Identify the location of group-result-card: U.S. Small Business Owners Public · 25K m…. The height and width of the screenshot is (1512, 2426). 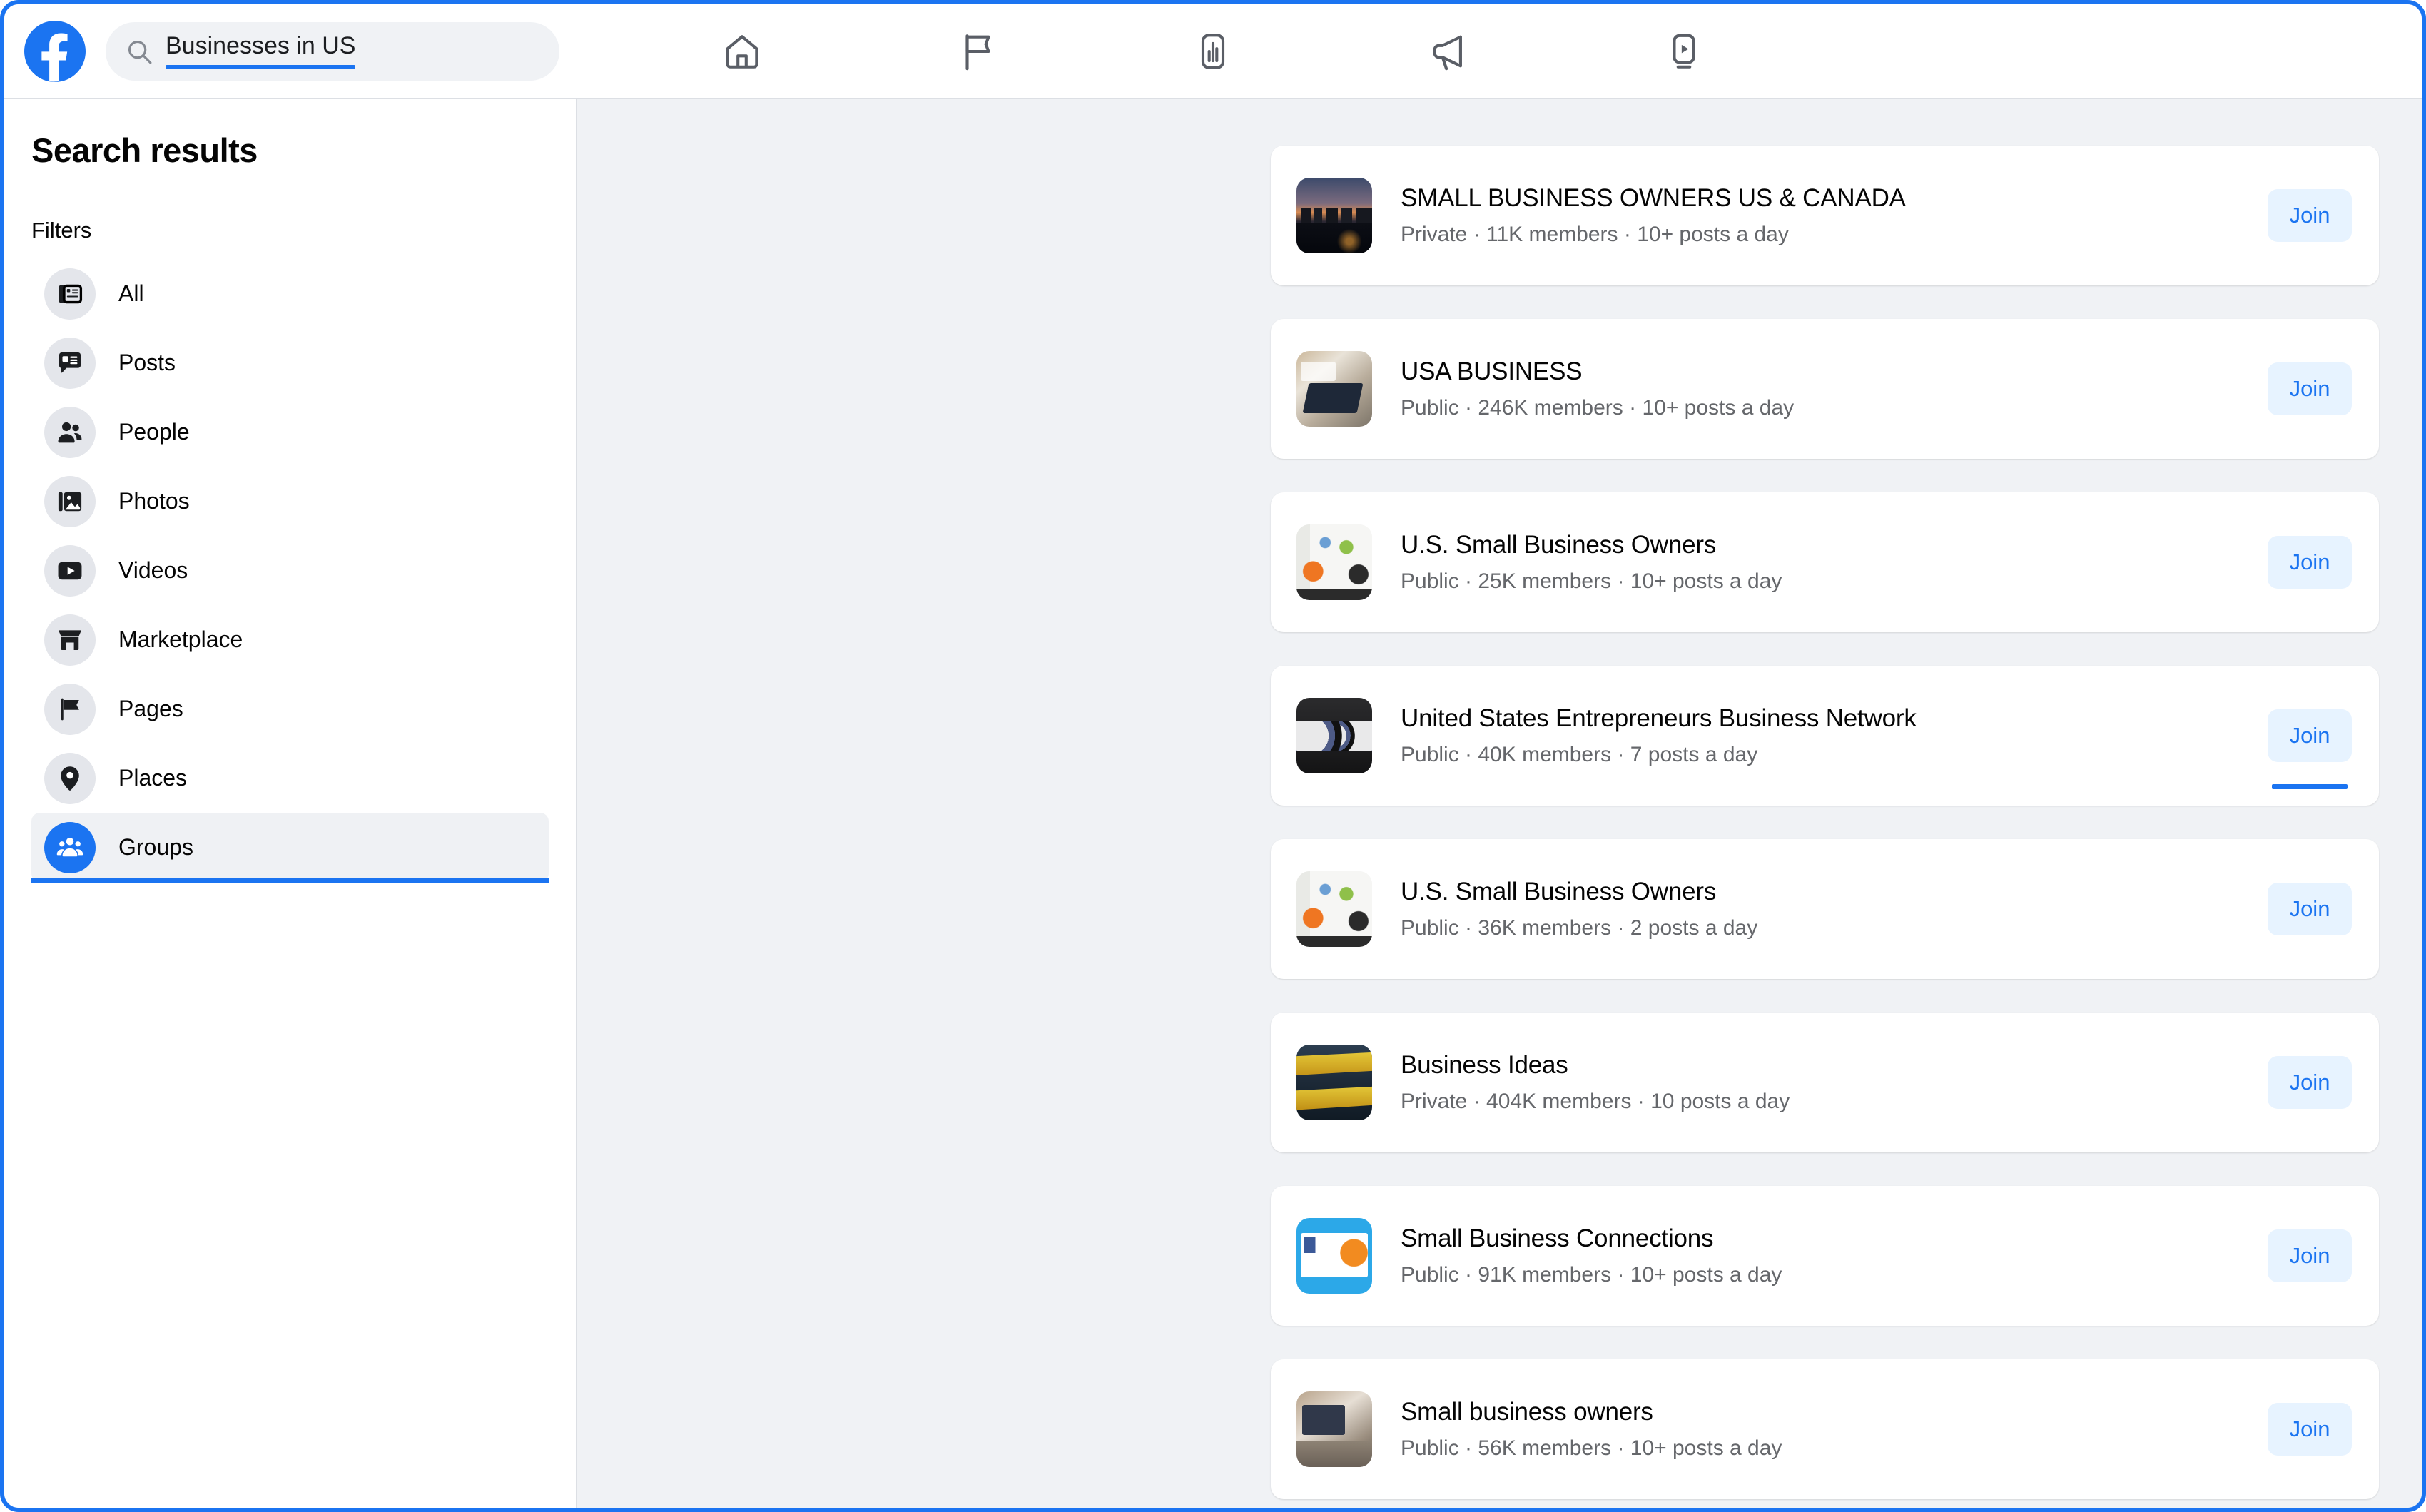
(1825, 562).